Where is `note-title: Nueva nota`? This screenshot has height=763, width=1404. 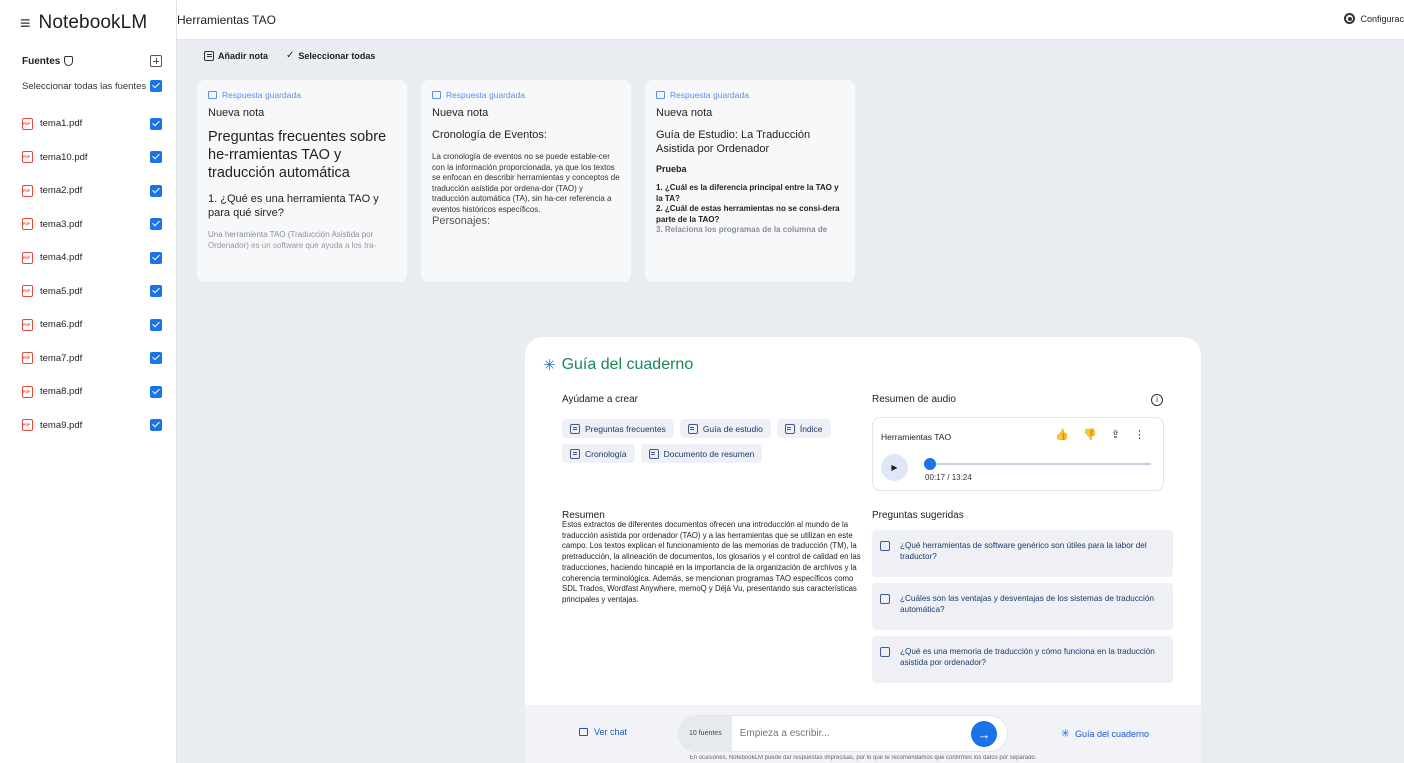
note-title: Nueva nota is located at coordinates (236, 113).